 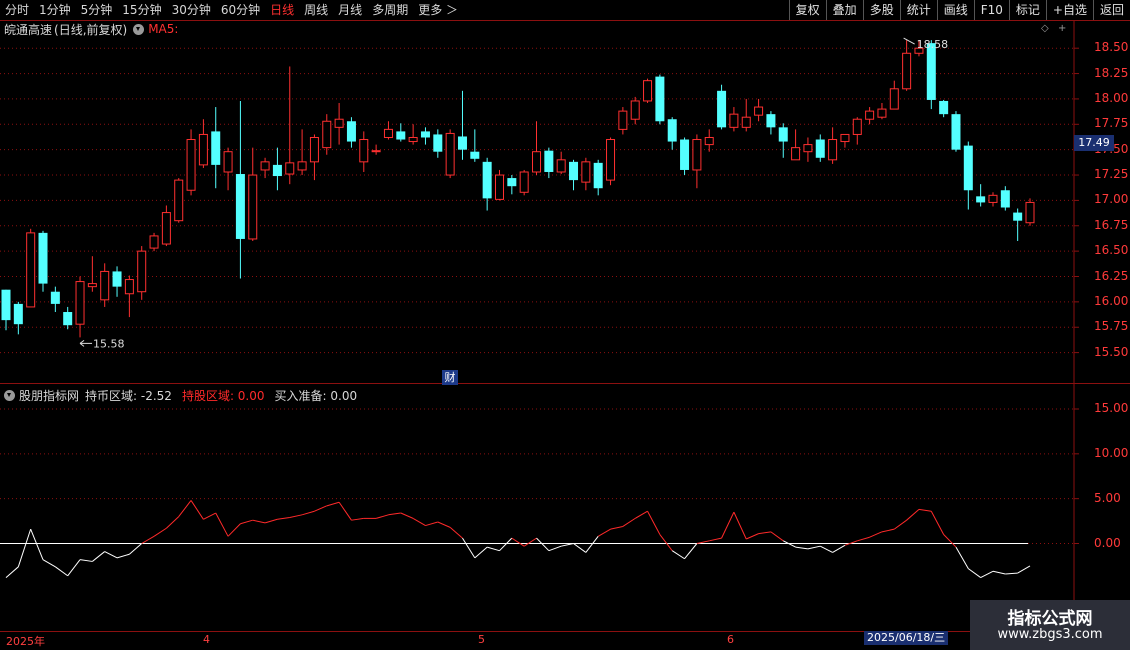 I want to click on indicator-title: 股朋指标网 持币区域: -2.52 持股区域: 0.00 买入准备: 0.00, so click(x=180, y=395).